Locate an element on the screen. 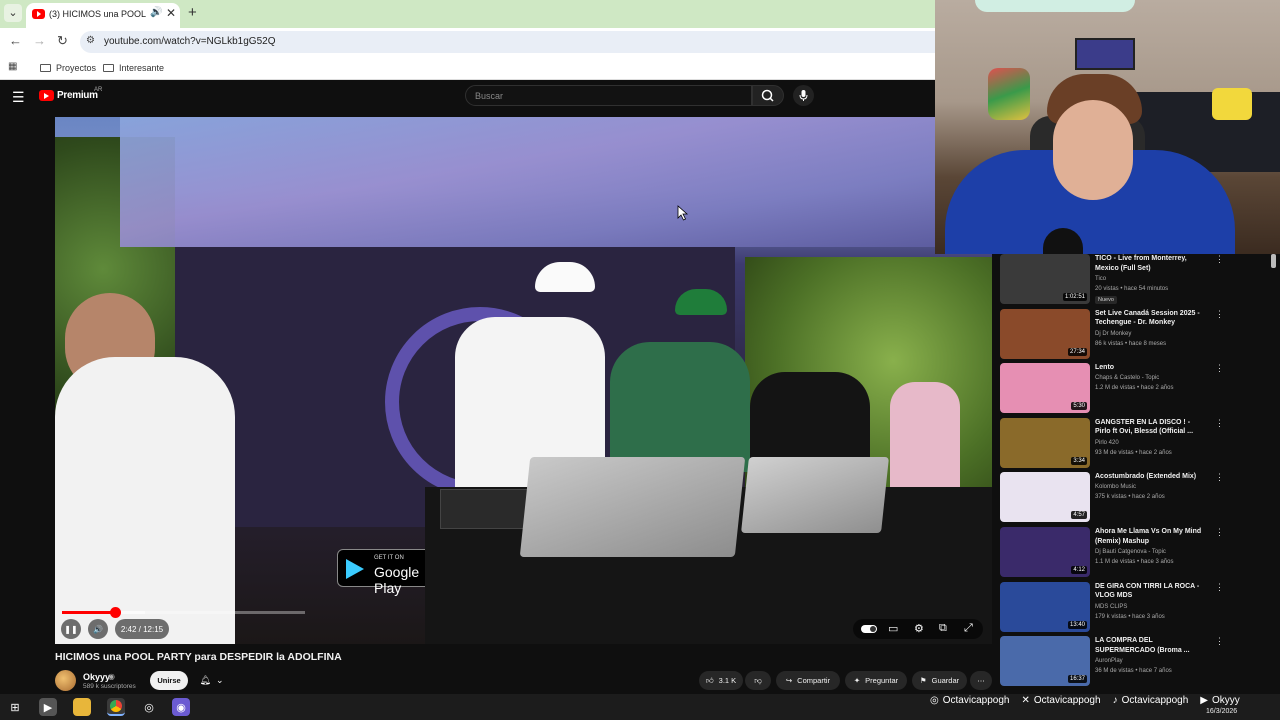 The height and width of the screenshot is (720, 1280). chrome-icon is located at coordinates (116, 707).